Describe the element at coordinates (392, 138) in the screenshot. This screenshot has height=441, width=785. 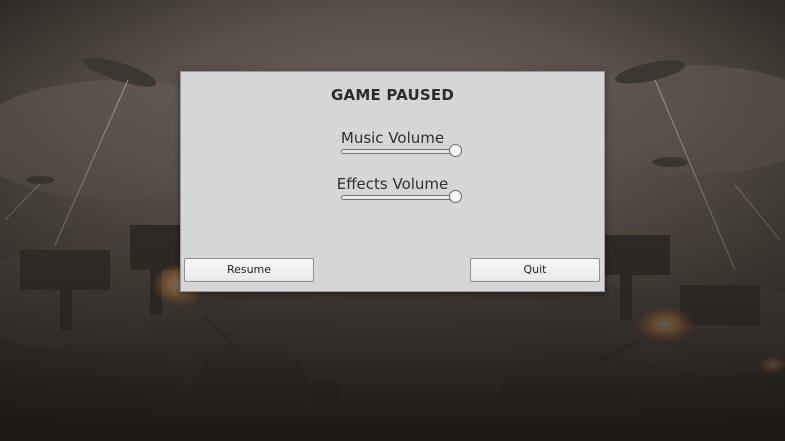
I see `music-volume-label: Music Volume` at that location.